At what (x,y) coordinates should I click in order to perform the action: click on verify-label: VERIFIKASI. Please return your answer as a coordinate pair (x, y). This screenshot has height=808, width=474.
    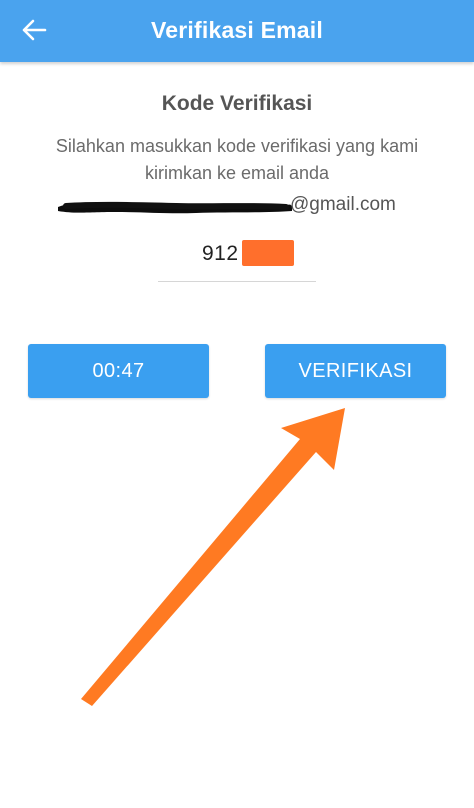
    Looking at the image, I should click on (355, 370).